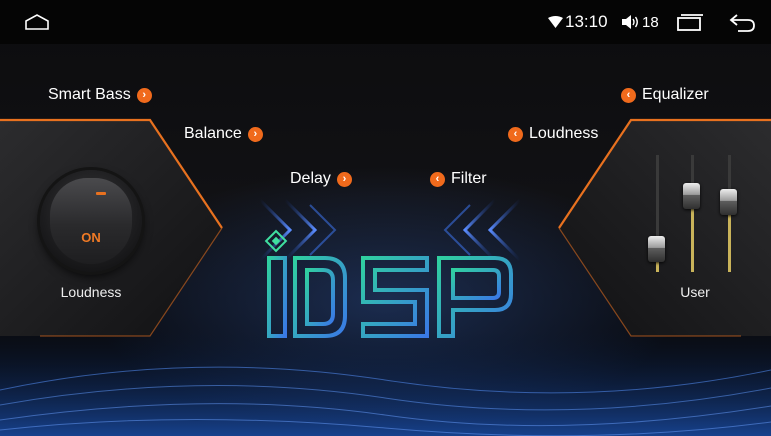 Image resolution: width=771 pixels, height=436 pixels. I want to click on right-panel, so click(664, 227).